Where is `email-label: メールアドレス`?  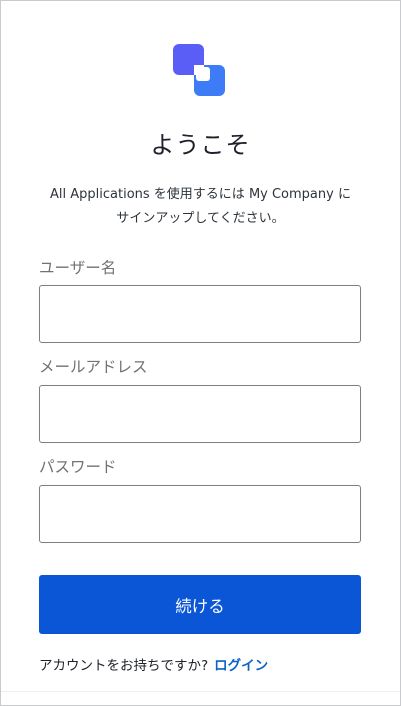 email-label: メールアドレス is located at coordinates (93, 367).